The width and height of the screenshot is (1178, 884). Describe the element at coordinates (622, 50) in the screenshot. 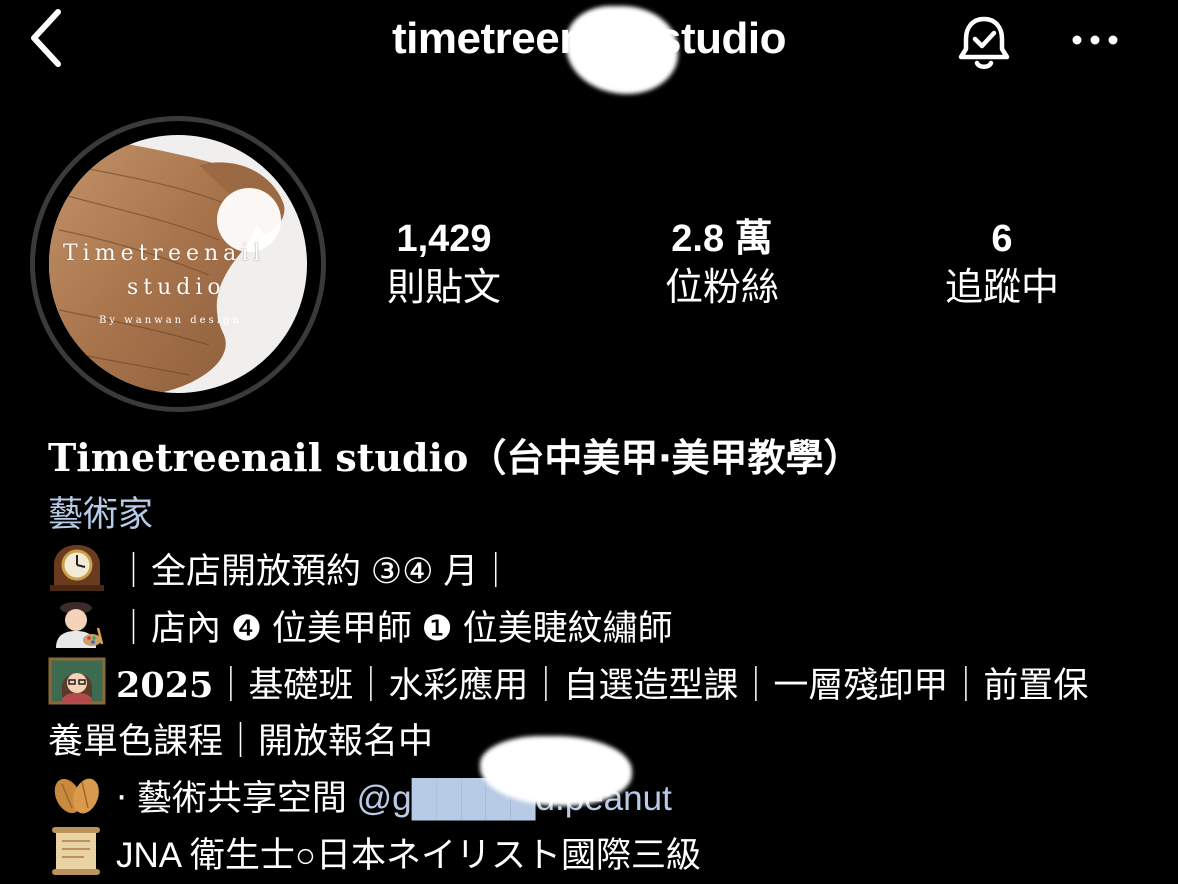

I see `redaction-mark` at that location.